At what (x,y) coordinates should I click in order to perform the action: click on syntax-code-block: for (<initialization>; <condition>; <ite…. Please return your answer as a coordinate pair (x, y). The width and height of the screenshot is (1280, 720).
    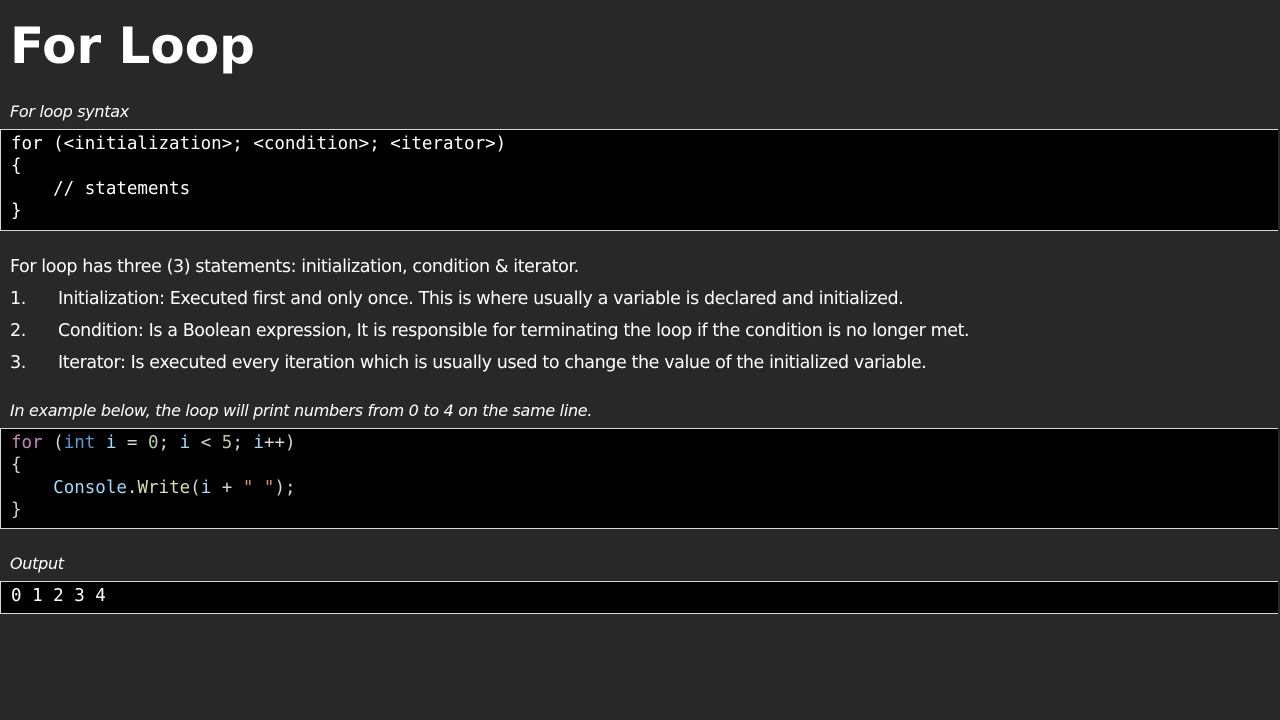
    Looking at the image, I should click on (639, 180).